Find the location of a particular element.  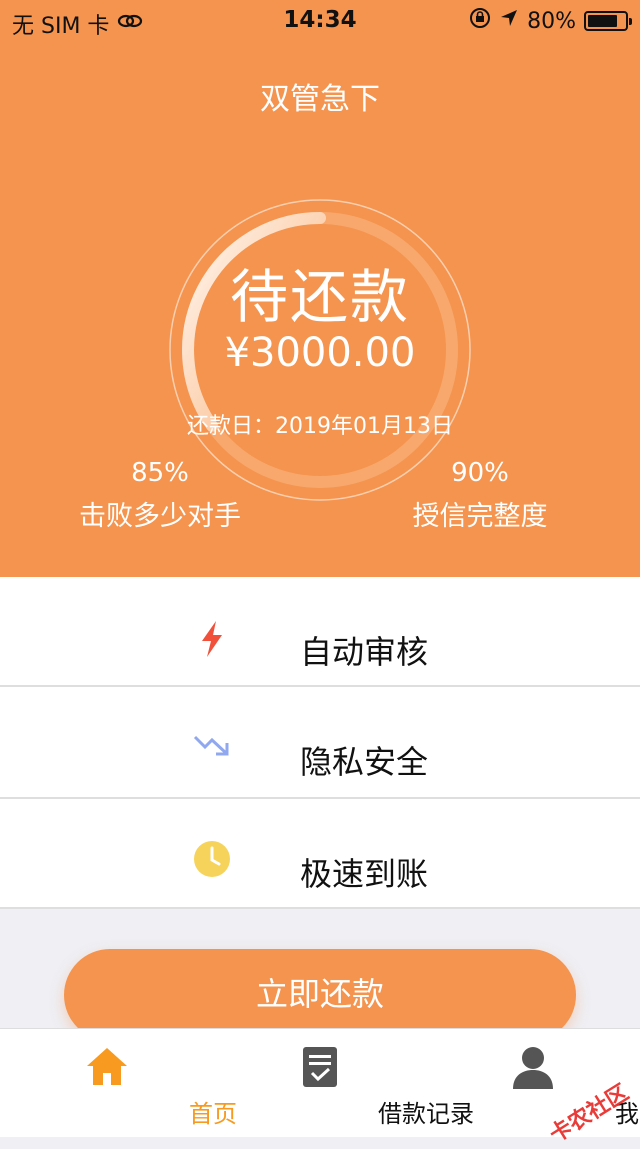

feature-label: 隐私安全 is located at coordinates (364, 760).